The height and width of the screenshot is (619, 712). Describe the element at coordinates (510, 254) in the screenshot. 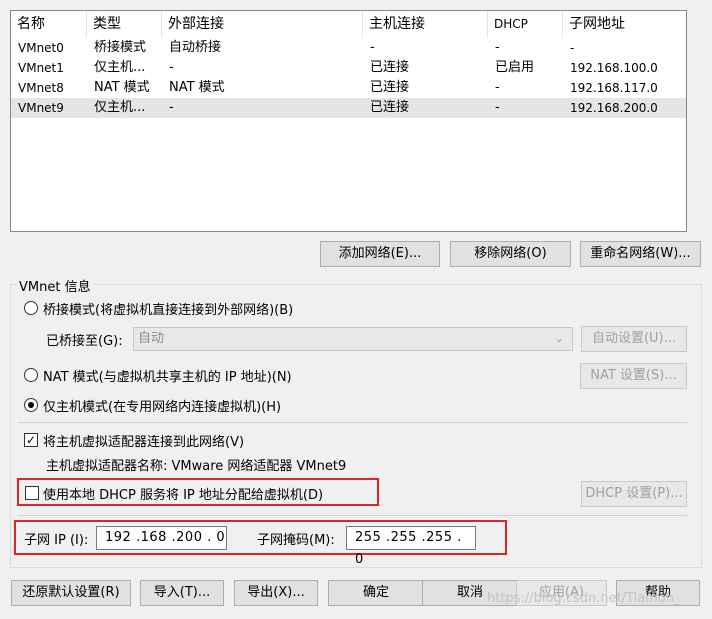

I see `remove-network-button: 移除网络(O)` at that location.